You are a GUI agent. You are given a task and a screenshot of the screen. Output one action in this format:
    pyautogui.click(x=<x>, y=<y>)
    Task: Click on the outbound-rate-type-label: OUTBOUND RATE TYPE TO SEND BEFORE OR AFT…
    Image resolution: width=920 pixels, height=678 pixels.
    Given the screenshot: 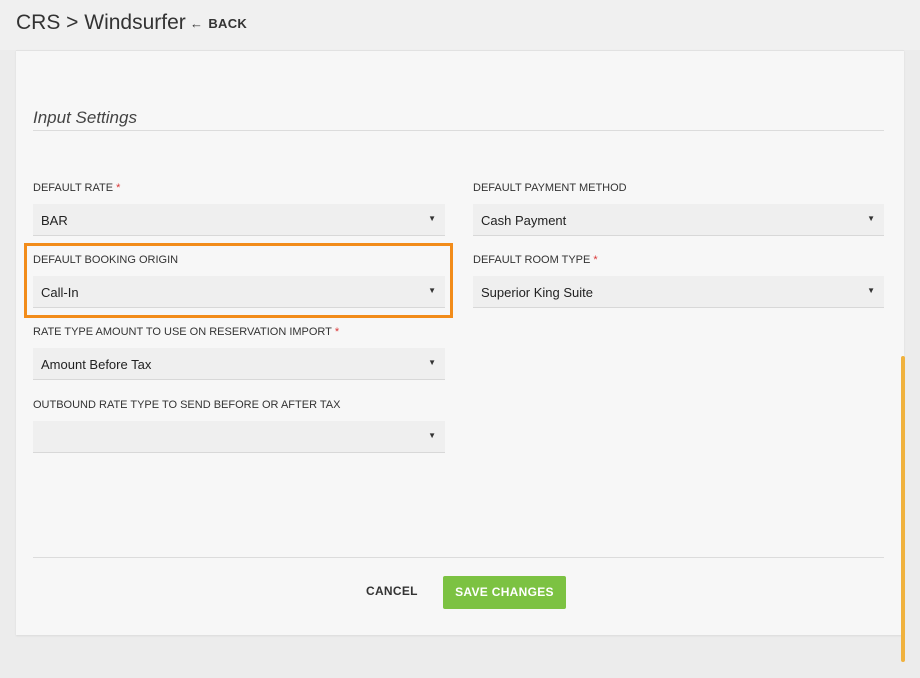 What is the action you would take?
    pyautogui.click(x=186, y=405)
    